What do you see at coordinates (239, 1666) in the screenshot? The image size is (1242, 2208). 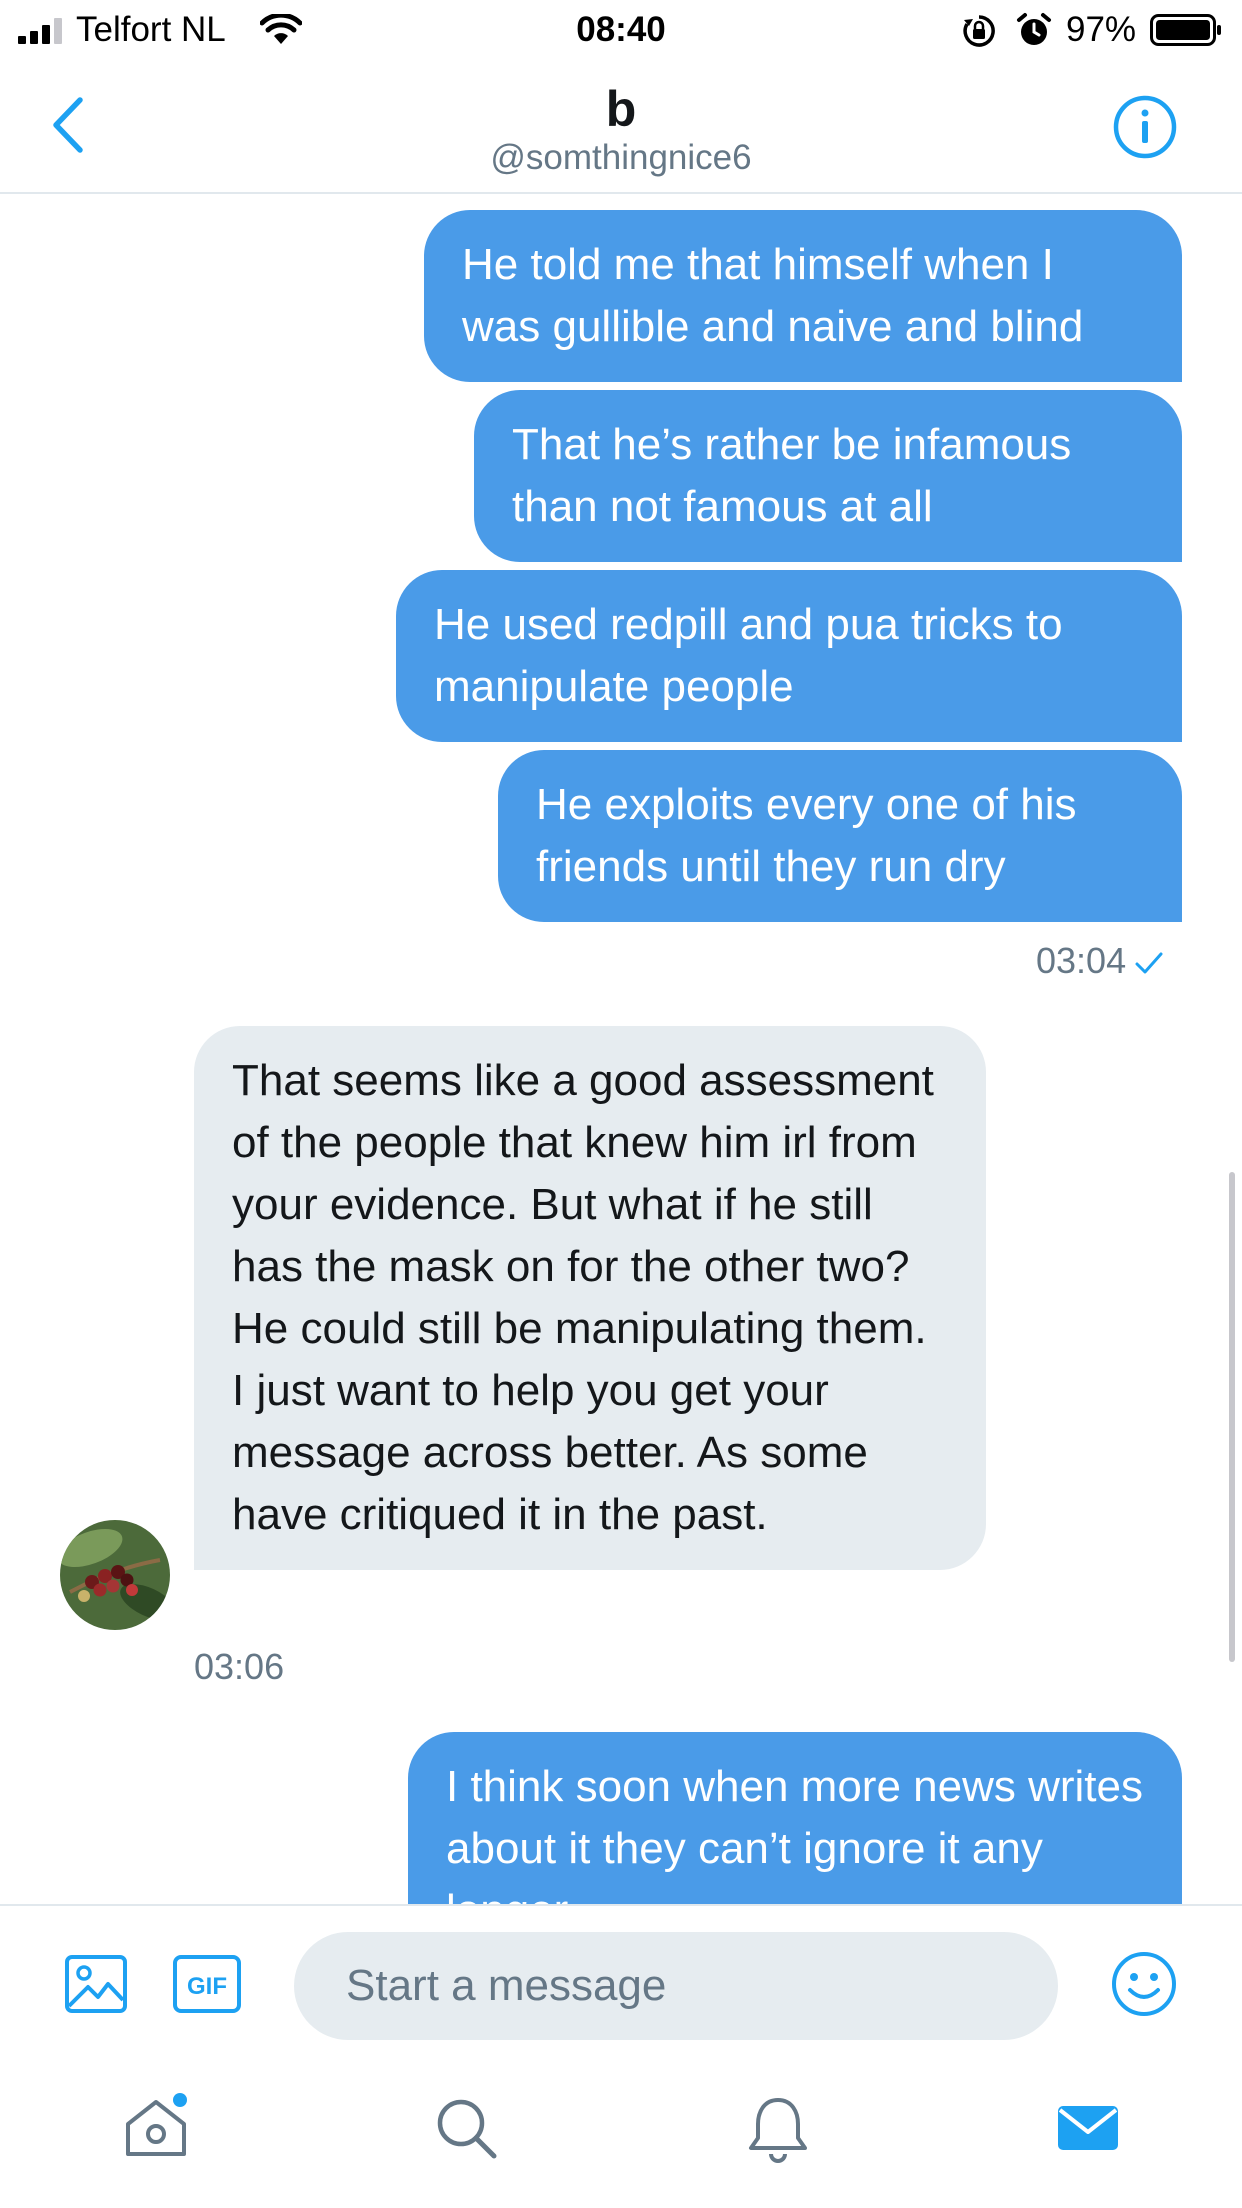 I see `message-timestamp-received: 03:06` at bounding box center [239, 1666].